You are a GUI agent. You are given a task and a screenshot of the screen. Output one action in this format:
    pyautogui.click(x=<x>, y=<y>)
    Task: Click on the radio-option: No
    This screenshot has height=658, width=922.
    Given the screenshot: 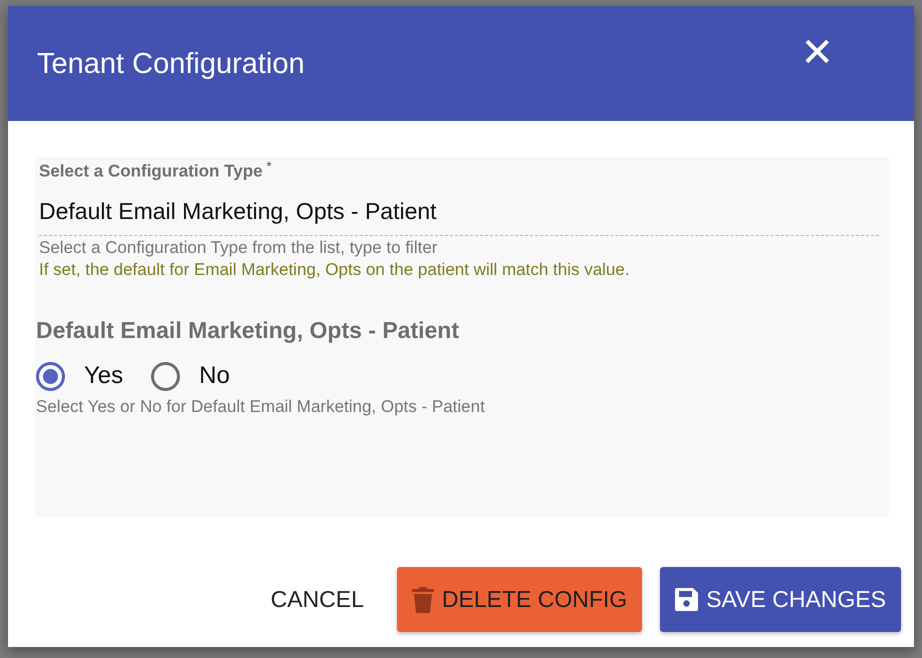 What is the action you would take?
    pyautogui.click(x=190, y=376)
    